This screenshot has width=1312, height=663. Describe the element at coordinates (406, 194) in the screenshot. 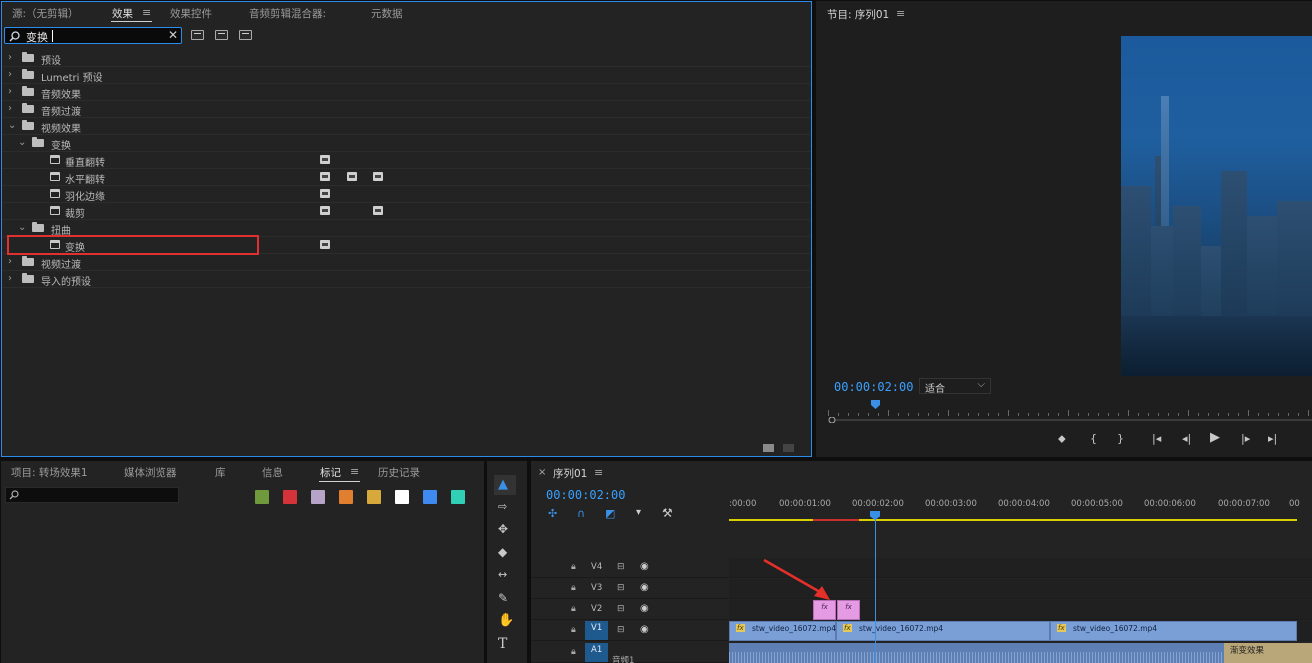

I see `tree-item: 羽化边缘` at that location.